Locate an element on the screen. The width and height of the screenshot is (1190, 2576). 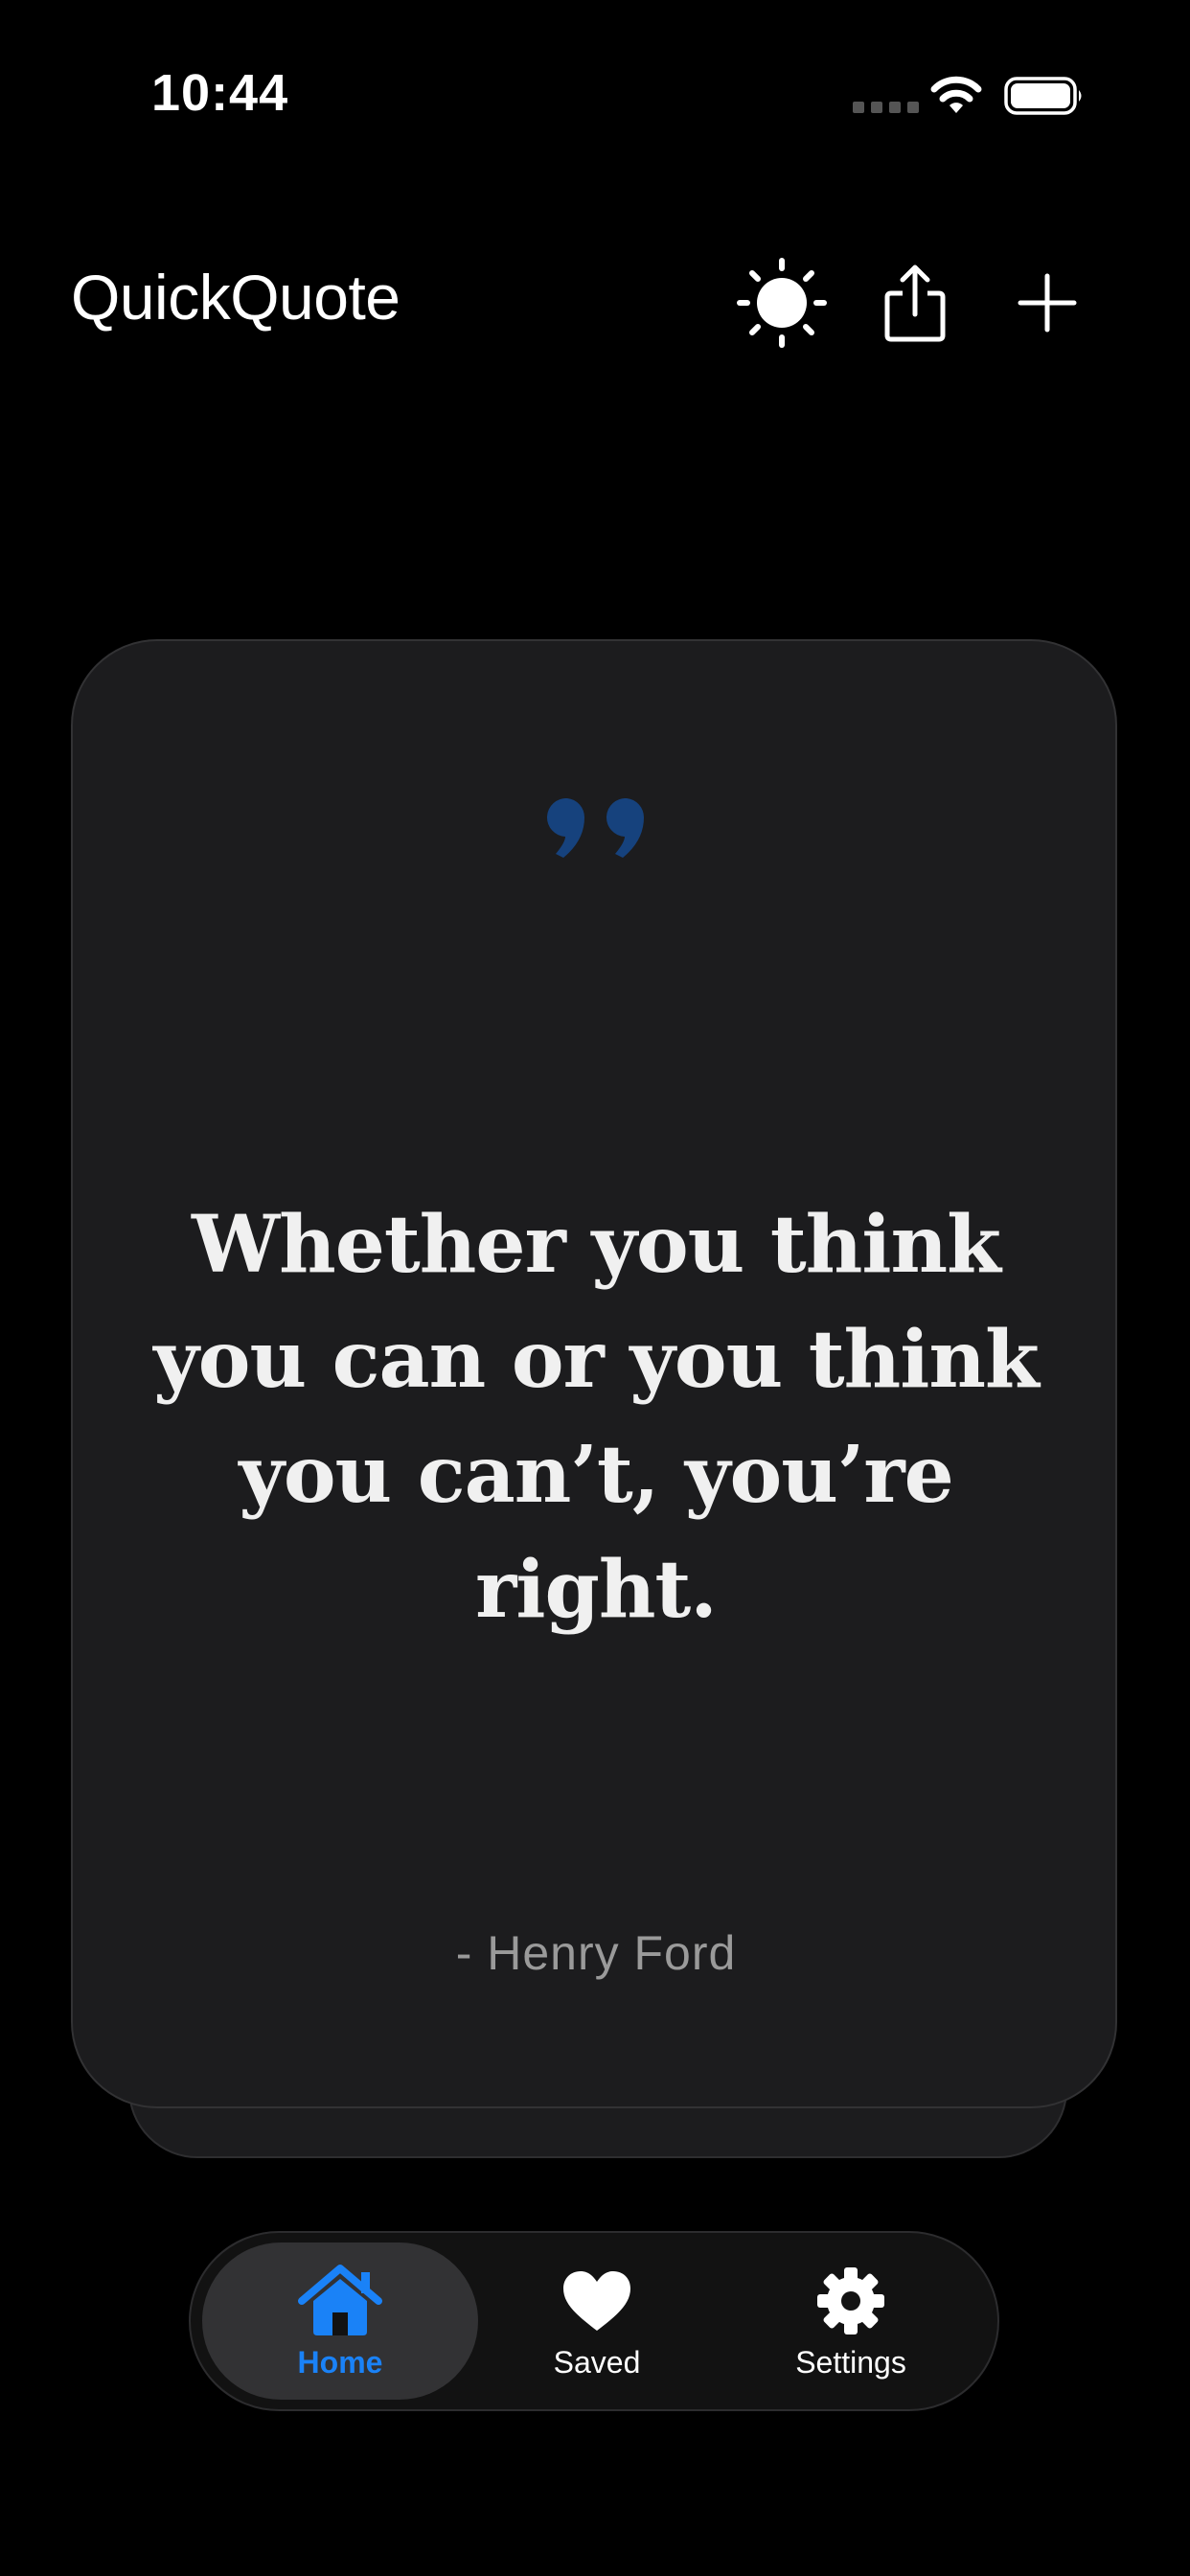
tab-home: Home is located at coordinates (340, 2321).